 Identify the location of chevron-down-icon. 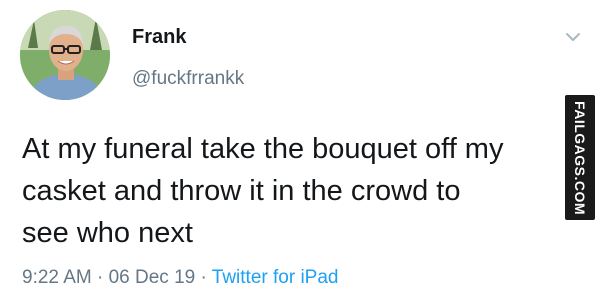
(573, 37).